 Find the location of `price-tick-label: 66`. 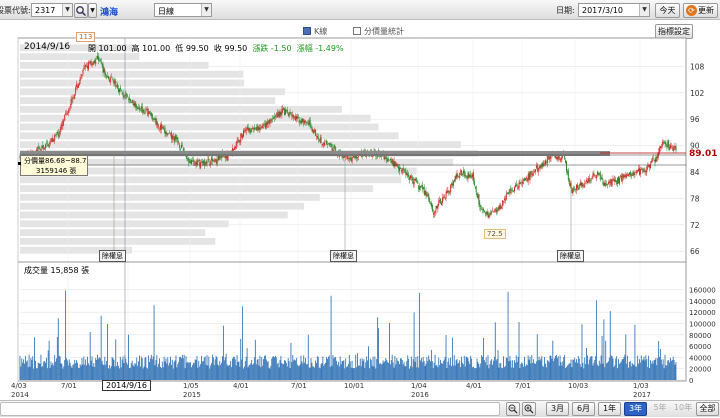

price-tick-label: 66 is located at coordinates (695, 251).